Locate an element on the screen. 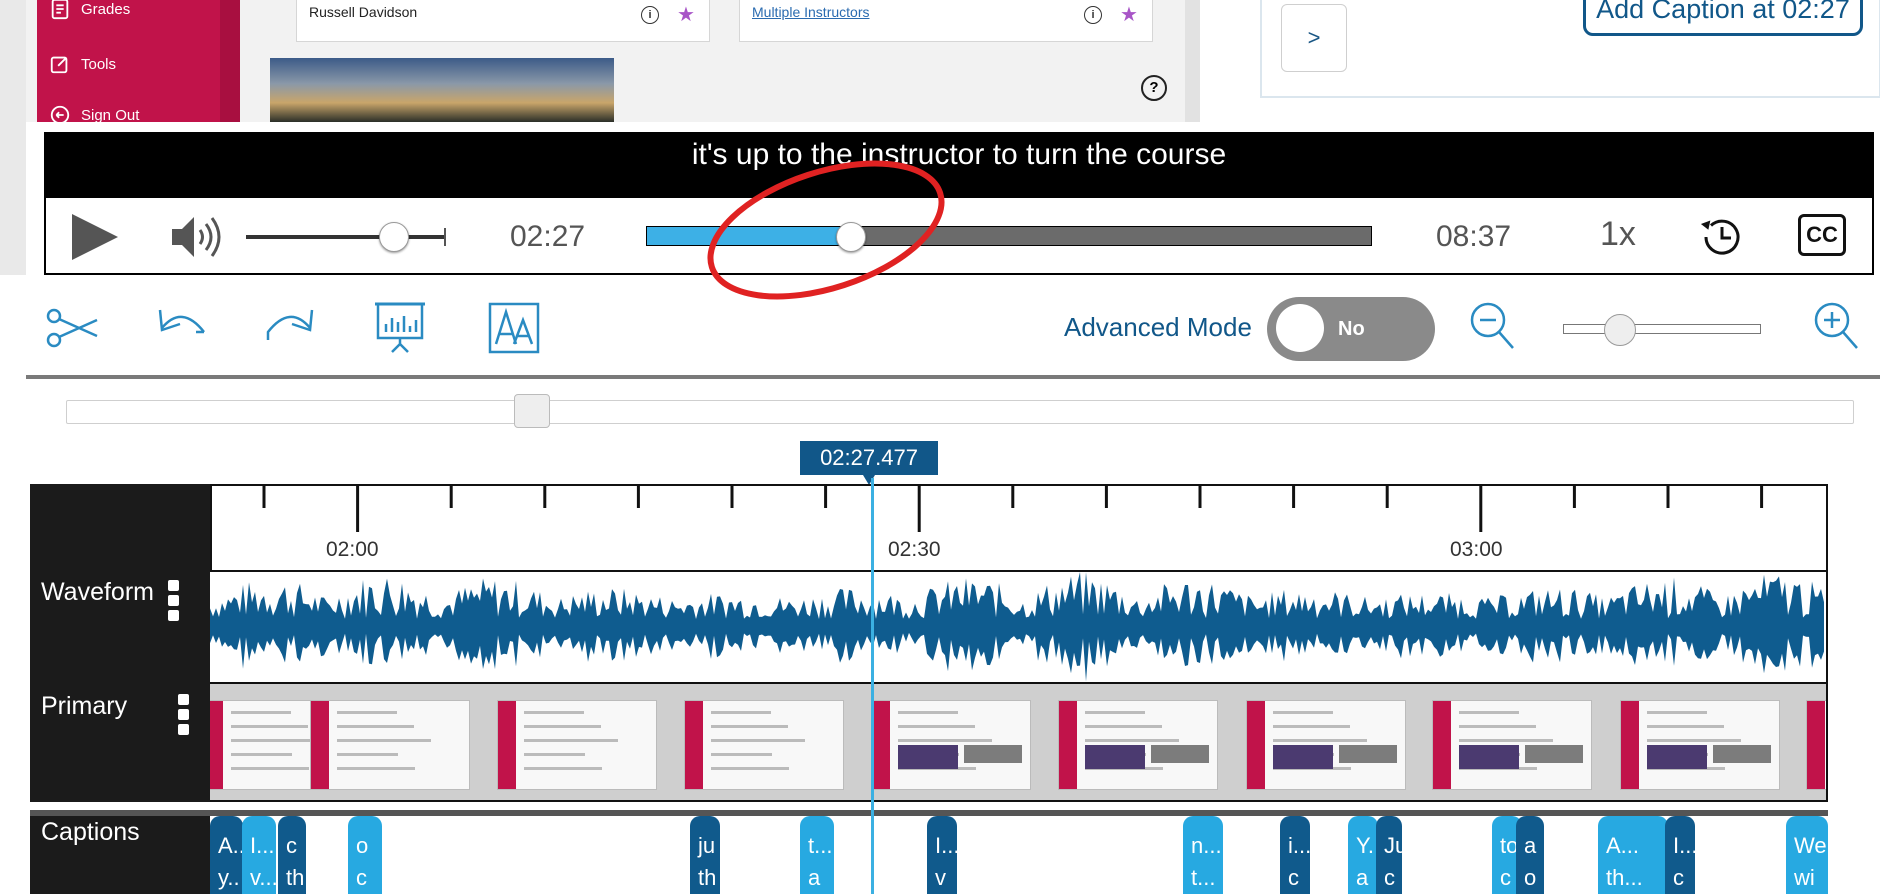 This screenshot has height=894, width=1880. caption-block: ju th is located at coordinates (705, 855).